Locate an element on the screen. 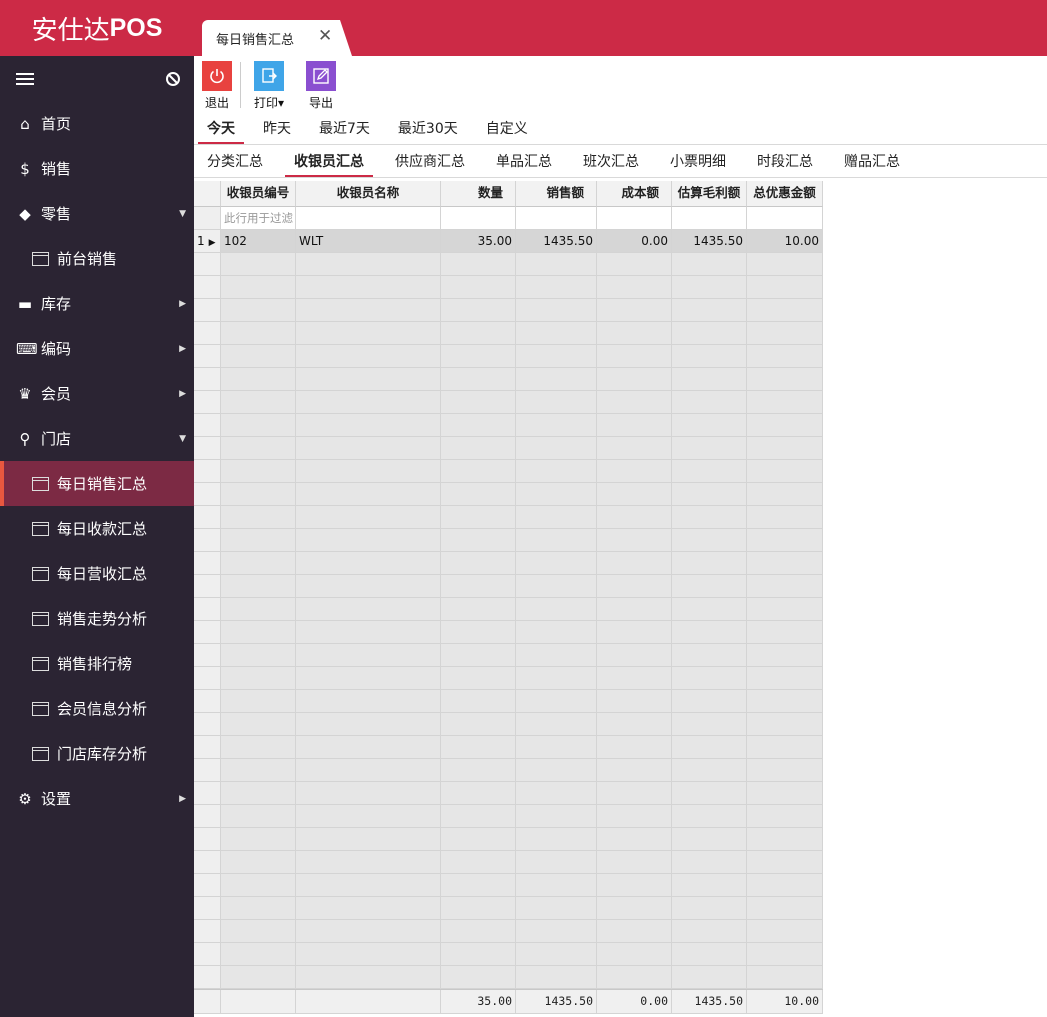 The width and height of the screenshot is (1047, 1017). sidebar-item: ◆ 零售 ▼ is located at coordinates (97, 213).